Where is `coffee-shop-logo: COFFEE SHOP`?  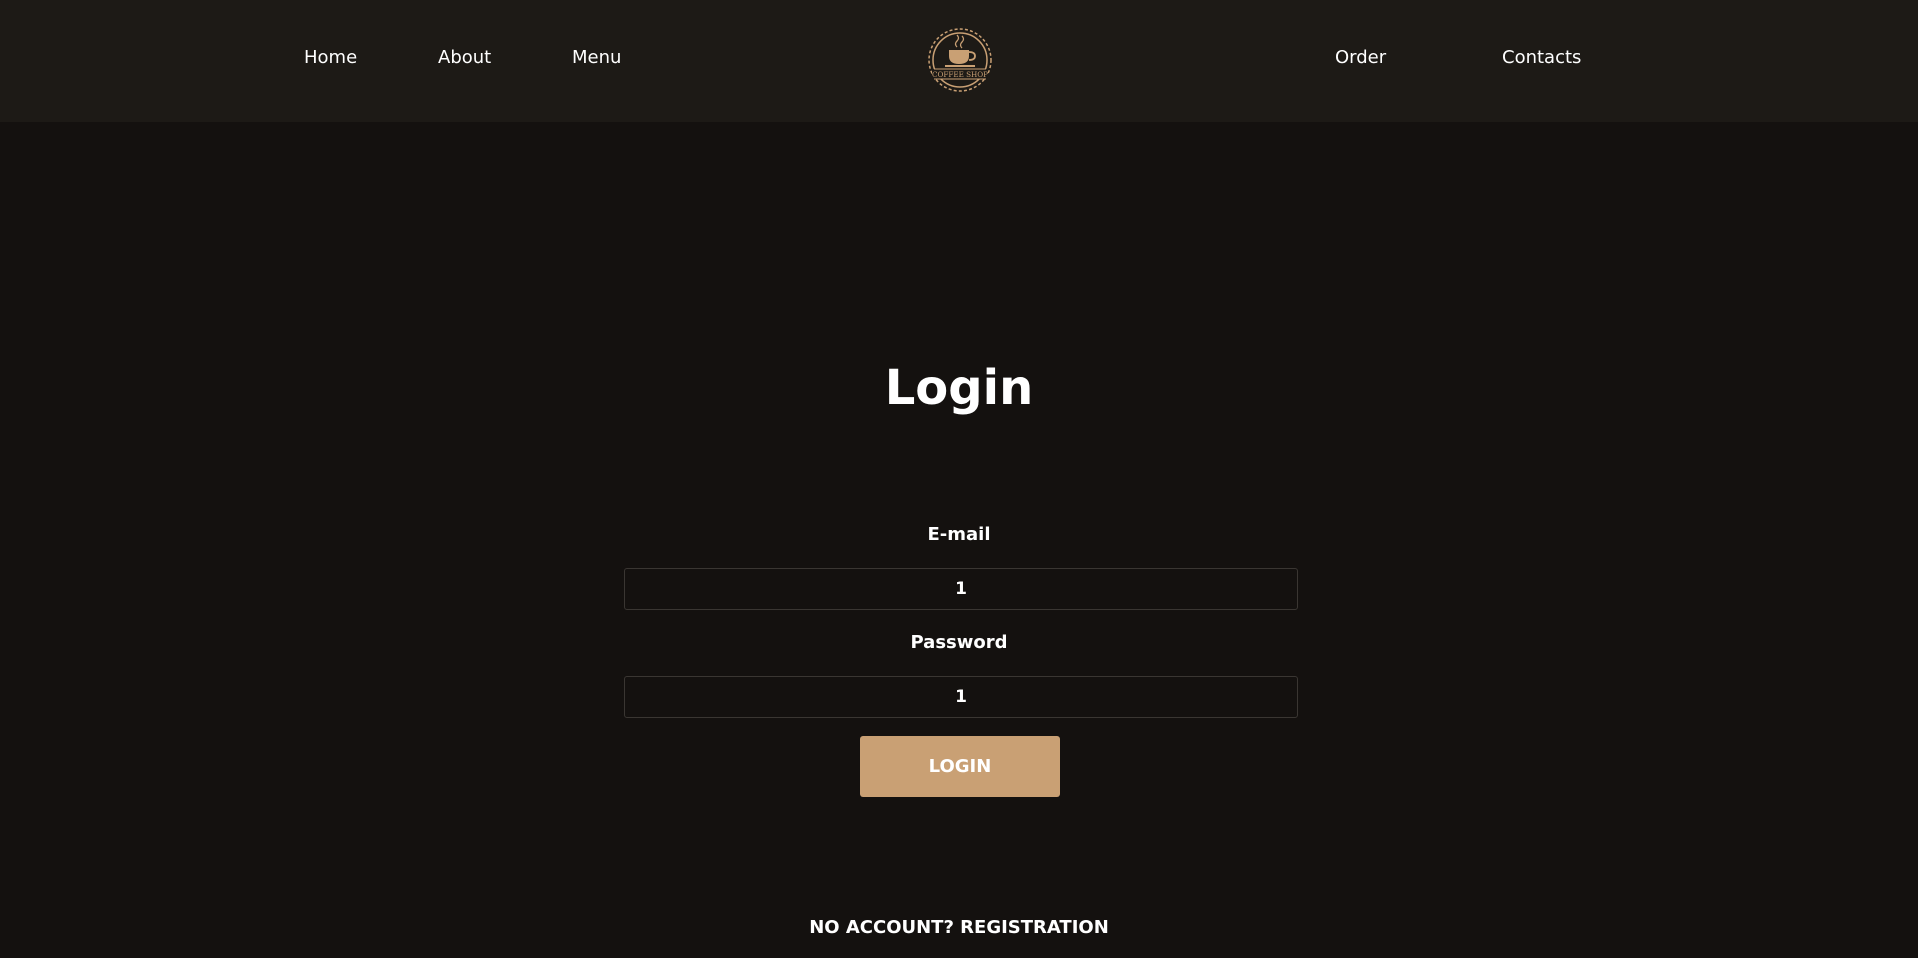 coffee-shop-logo: COFFEE SHOP is located at coordinates (960, 60).